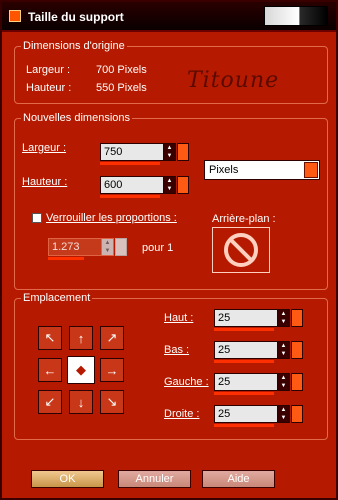 The image size is (338, 500). I want to click on background-color-swatch, so click(241, 250).